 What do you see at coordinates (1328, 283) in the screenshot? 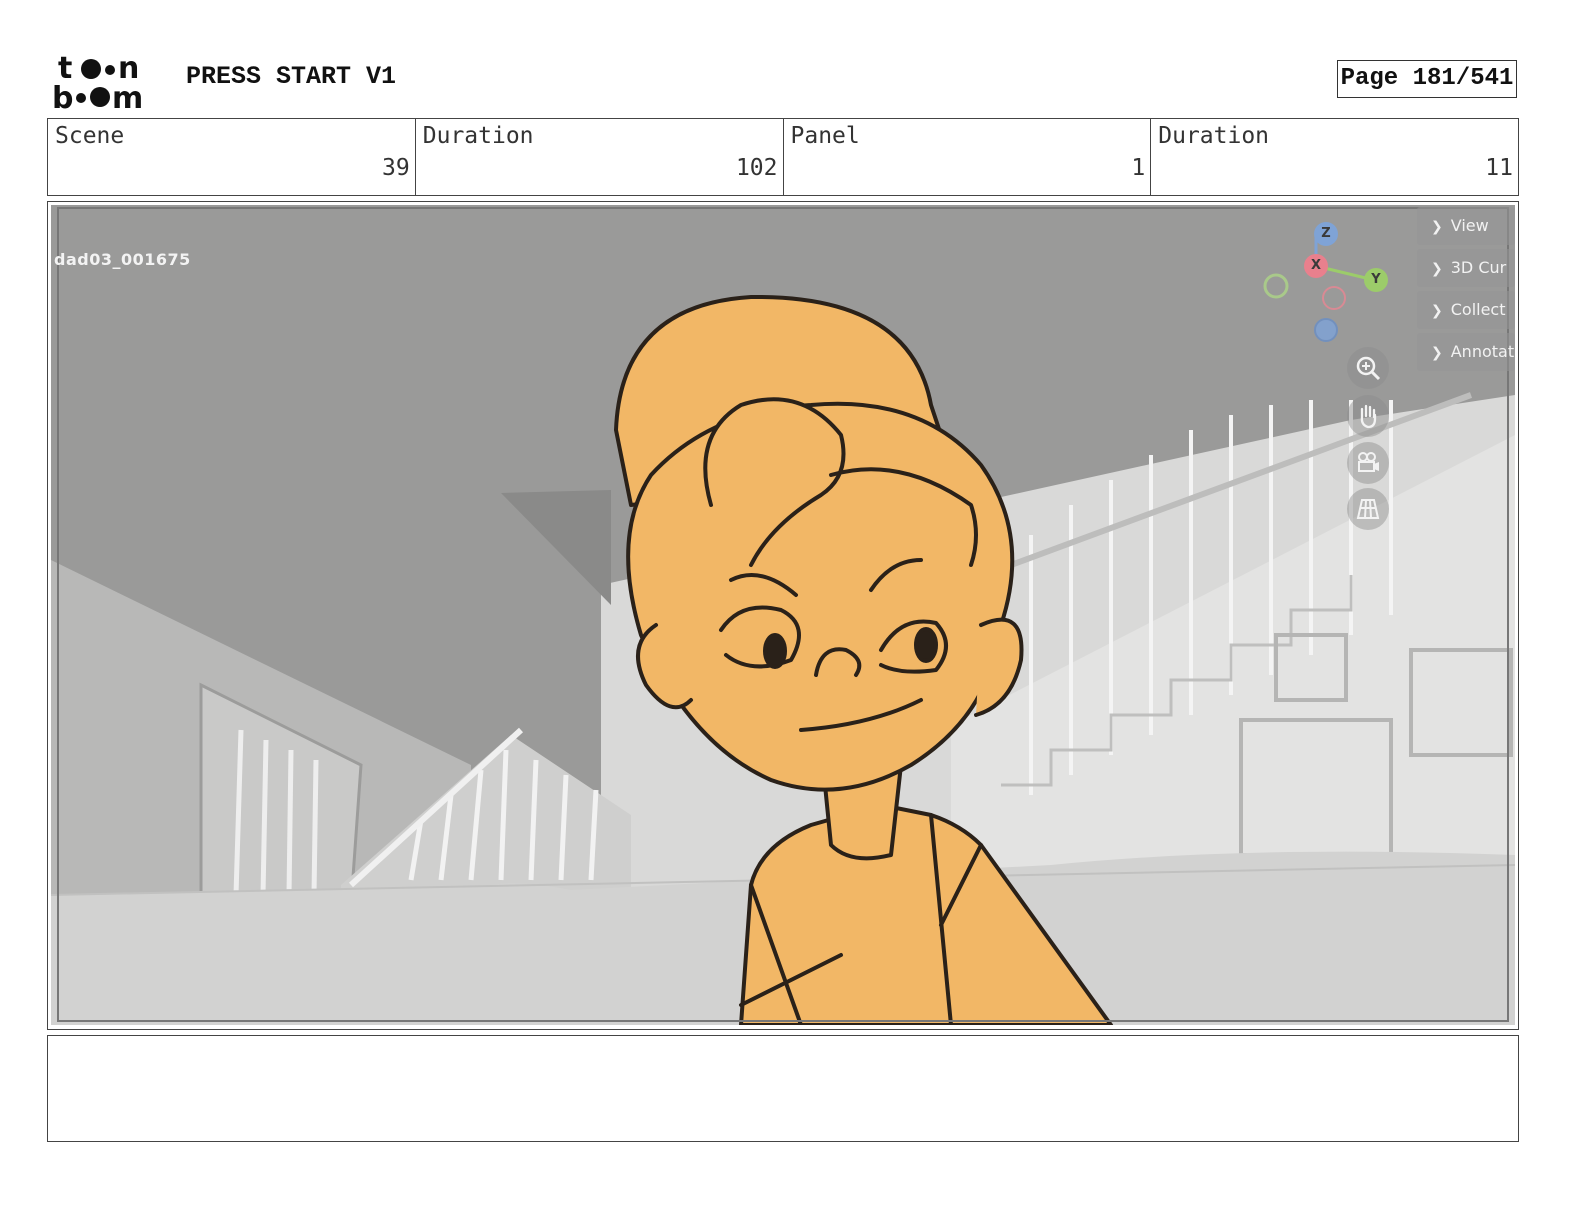
I see `axis-gizmo: Z X Y` at bounding box center [1328, 283].